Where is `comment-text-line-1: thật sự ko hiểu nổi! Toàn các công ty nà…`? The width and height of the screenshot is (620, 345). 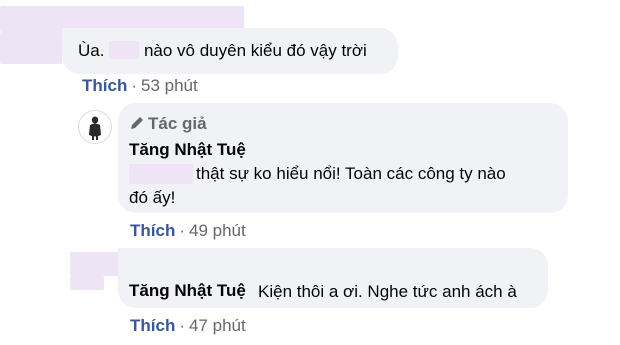
comment-text-line-1: thật sự ko hiểu nổi! Toàn các công ty nà… is located at coordinates (351, 173).